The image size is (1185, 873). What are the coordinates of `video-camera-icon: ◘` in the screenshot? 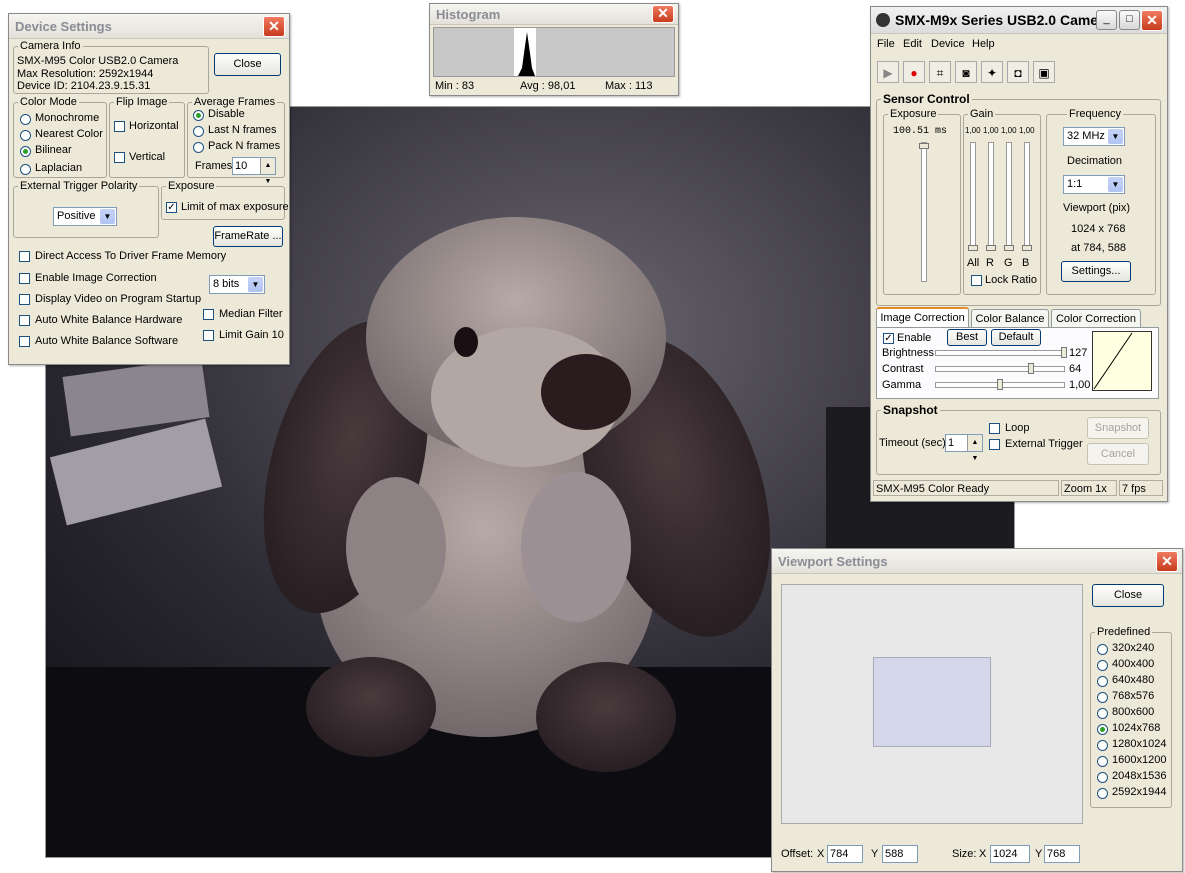 It's located at (1018, 72).